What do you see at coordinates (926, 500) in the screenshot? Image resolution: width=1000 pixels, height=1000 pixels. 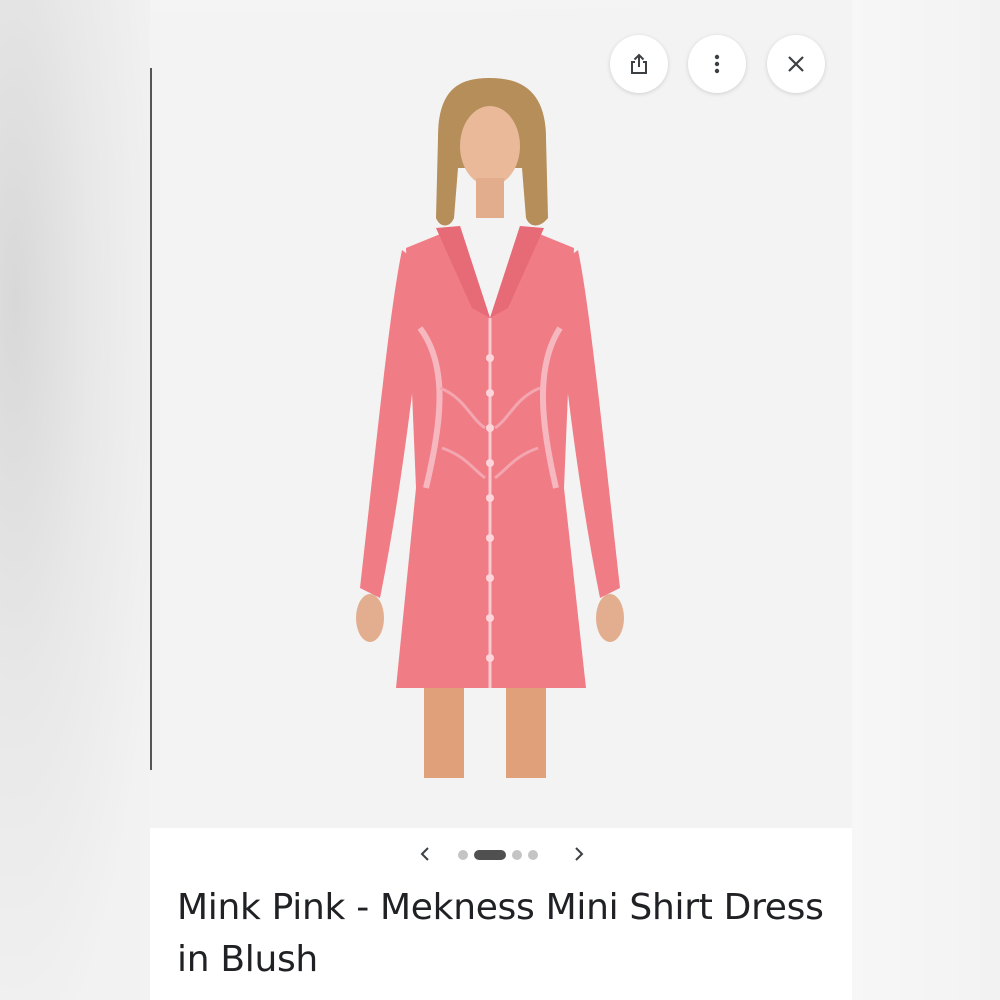 I see `blurred-background-right` at bounding box center [926, 500].